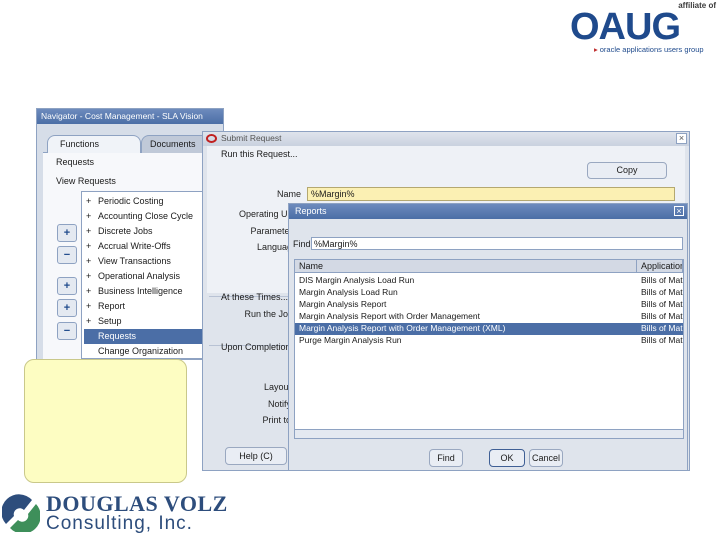 Image resolution: width=720 pixels, height=540 pixels. What do you see at coordinates (489, 305) in the screenshot?
I see `table-row: Margin Analysis Report Bills of Mat` at bounding box center [489, 305].